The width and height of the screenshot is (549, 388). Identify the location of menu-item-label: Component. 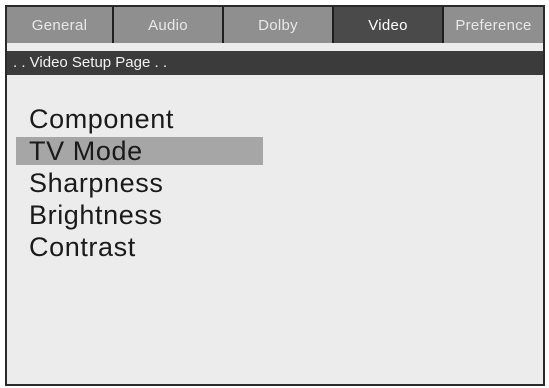
(101, 119).